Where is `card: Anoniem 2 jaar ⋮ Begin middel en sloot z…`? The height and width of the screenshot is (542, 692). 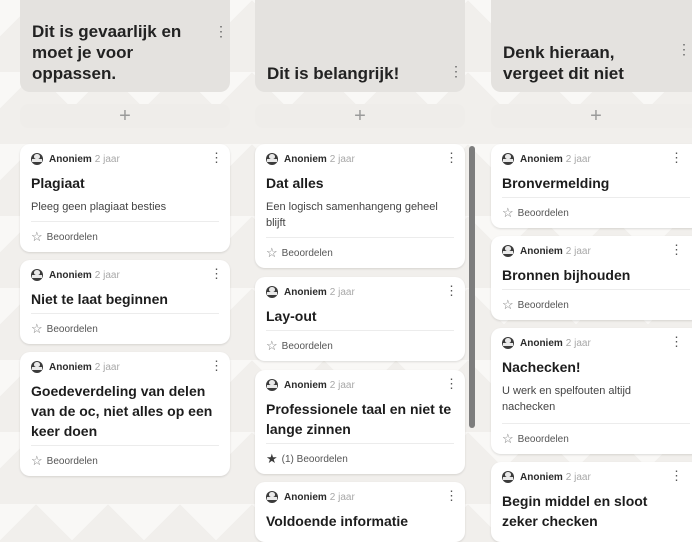 card: Anoniem 2 jaar ⋮ Begin middel en sloot z… is located at coordinates (591, 502).